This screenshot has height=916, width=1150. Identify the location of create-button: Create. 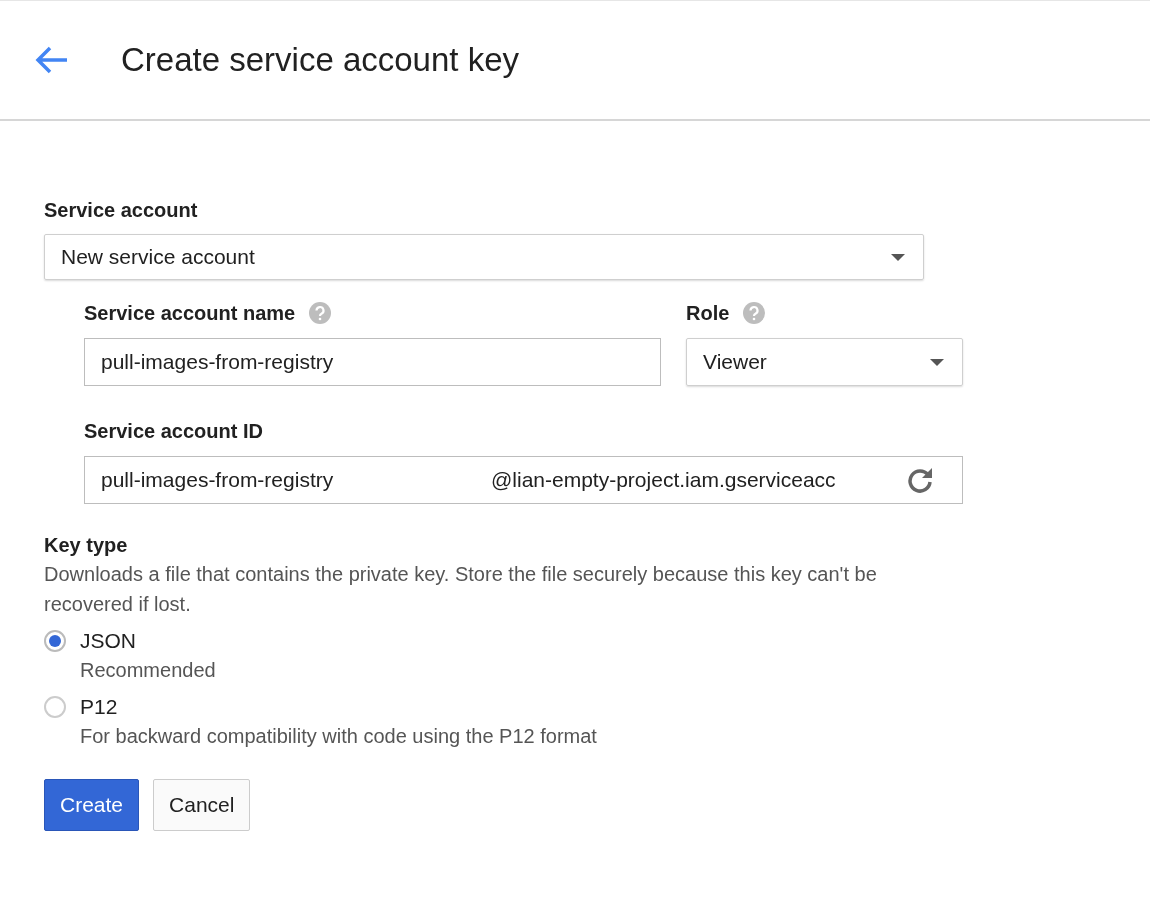
(92, 805).